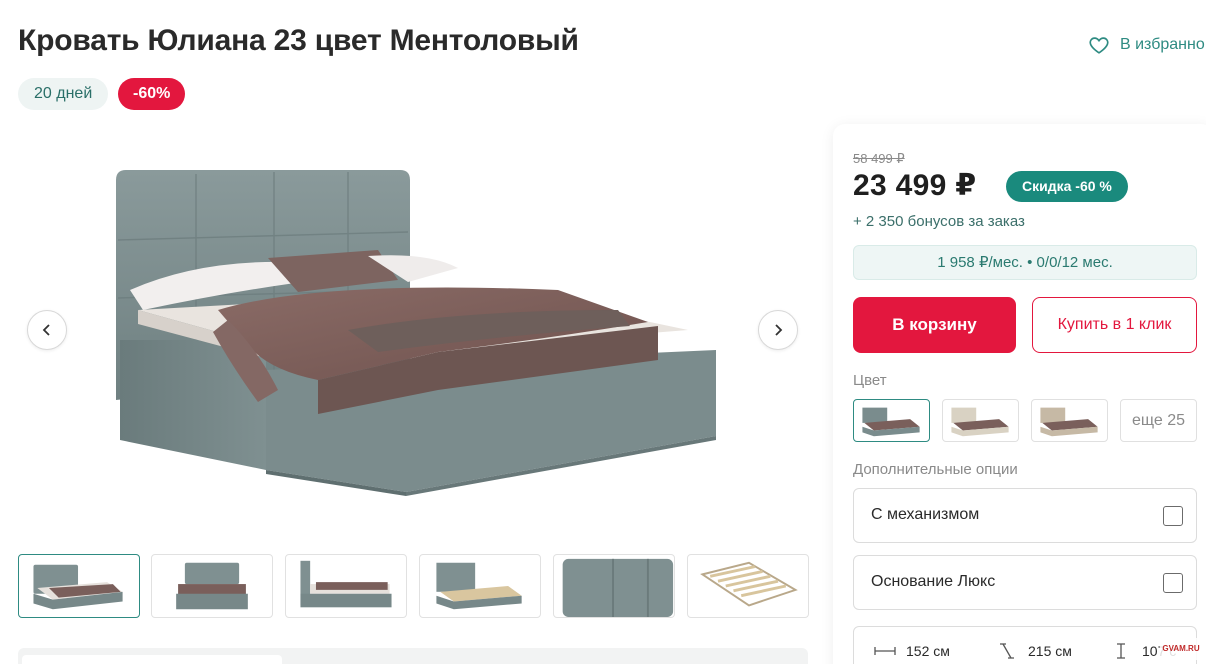 The image size is (1206, 664). I want to click on discount-badge: Скидка -60 %, so click(1067, 186).